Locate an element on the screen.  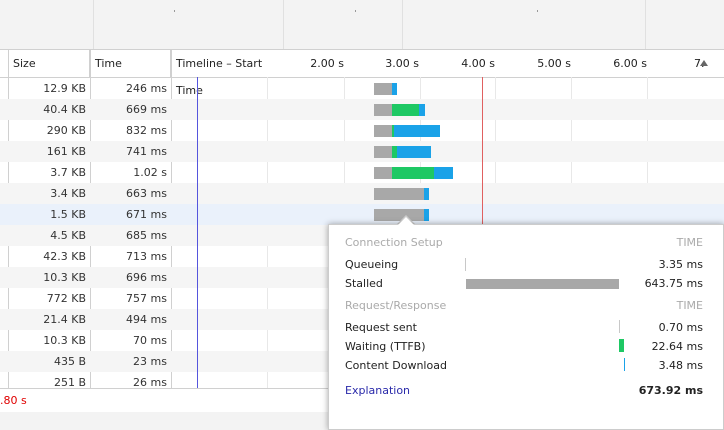
size-cell: 290 KB is located at coordinates (66, 130).